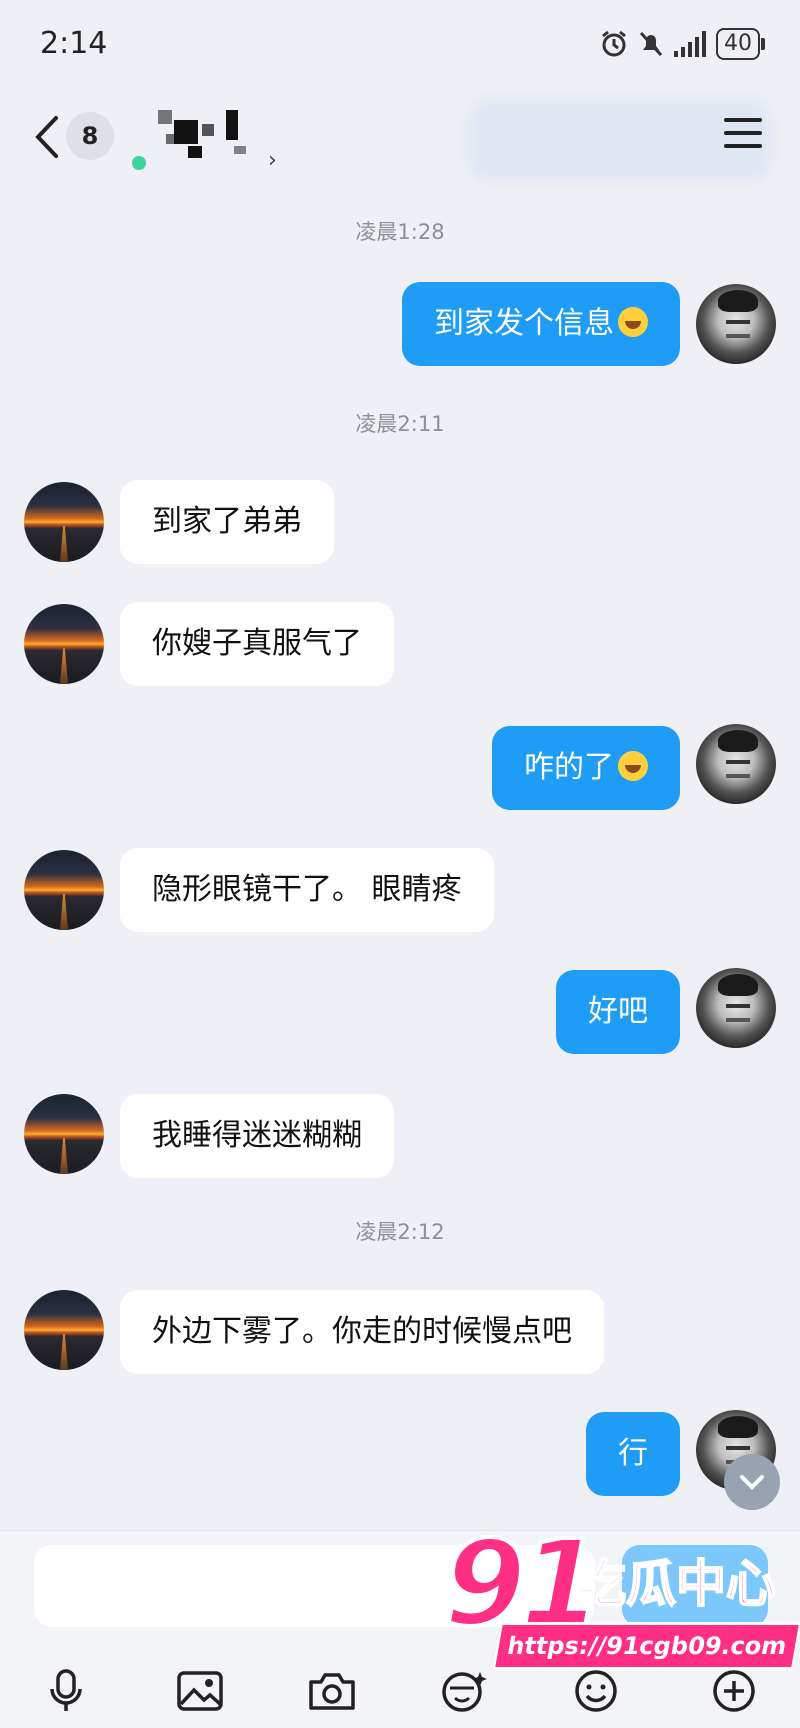 This screenshot has width=800, height=1728. Describe the element at coordinates (66, 1691) in the screenshot. I see `microphone-icon` at that location.